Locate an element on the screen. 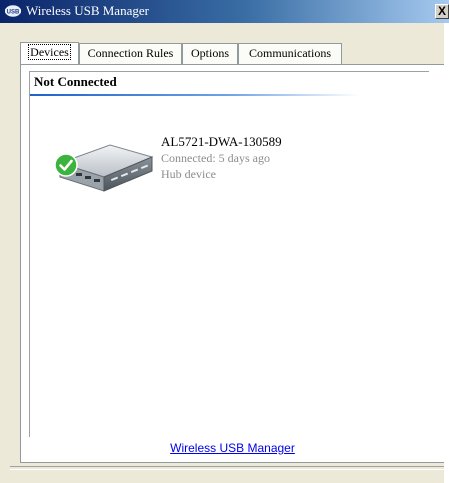  status-divider is located at coordinates (195, 95).